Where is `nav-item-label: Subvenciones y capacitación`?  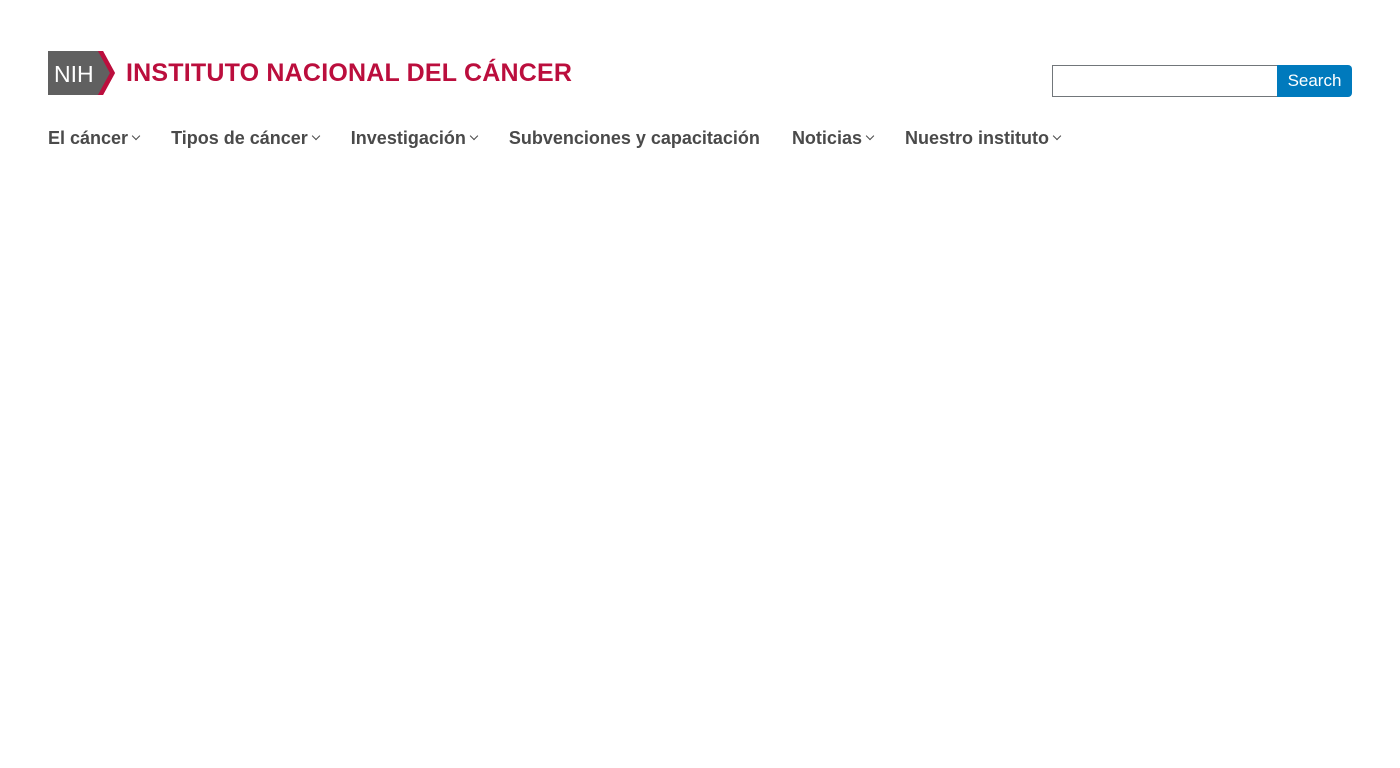
nav-item-label: Subvenciones y capacitación is located at coordinates (634, 137).